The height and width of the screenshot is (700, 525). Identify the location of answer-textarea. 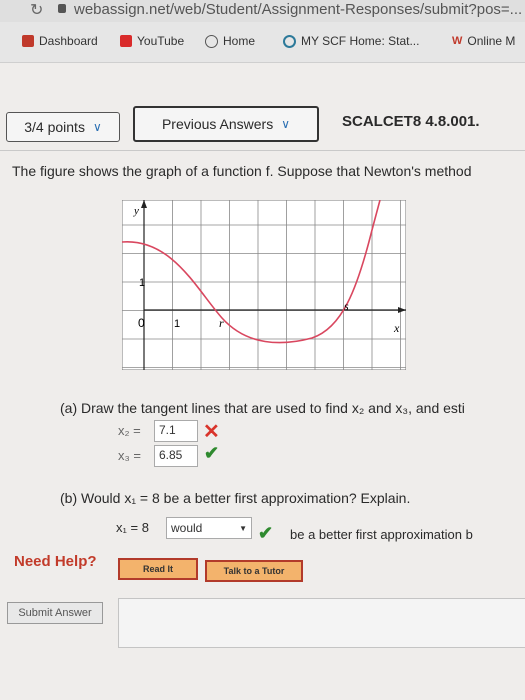
(321, 623).